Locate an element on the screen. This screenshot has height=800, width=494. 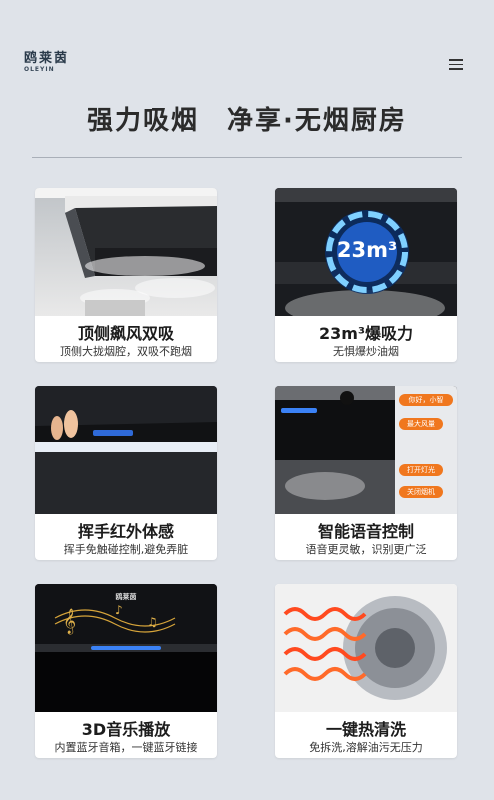
feature-image-gesture-control is located at coordinates (126, 450).